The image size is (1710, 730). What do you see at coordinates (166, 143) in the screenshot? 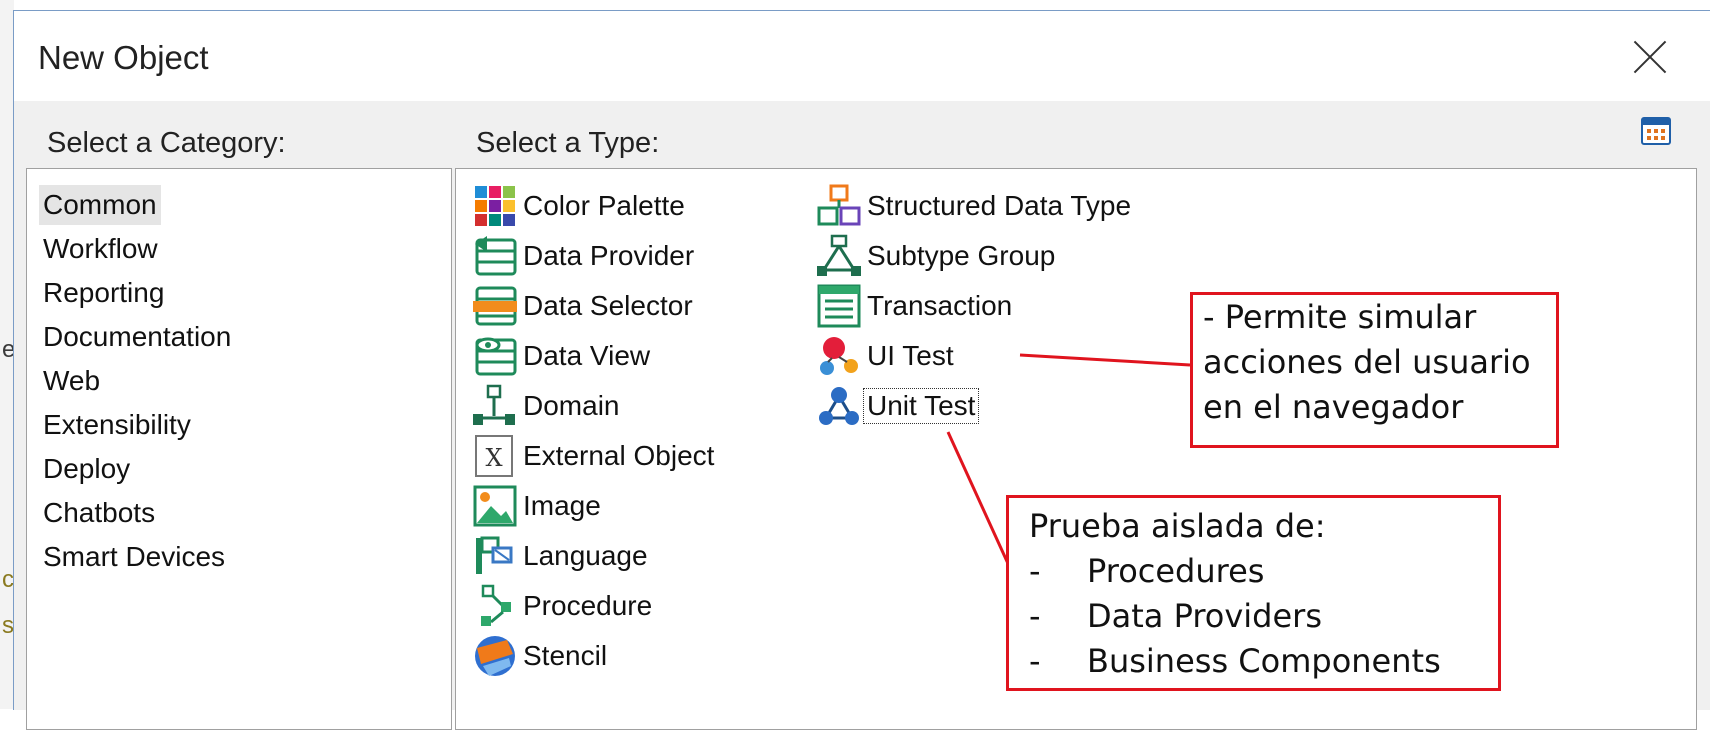
I see `category-label: Select a Category:` at bounding box center [166, 143].